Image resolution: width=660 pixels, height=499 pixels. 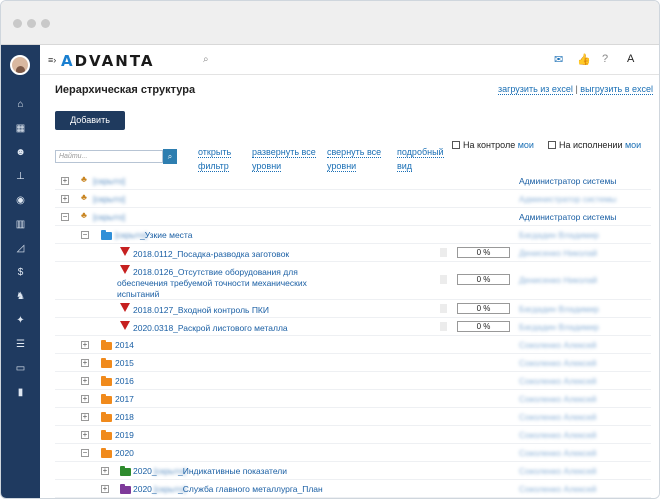 I want to click on tree-row: + 2014 Соколенко Алексей, so click(x=353, y=345).